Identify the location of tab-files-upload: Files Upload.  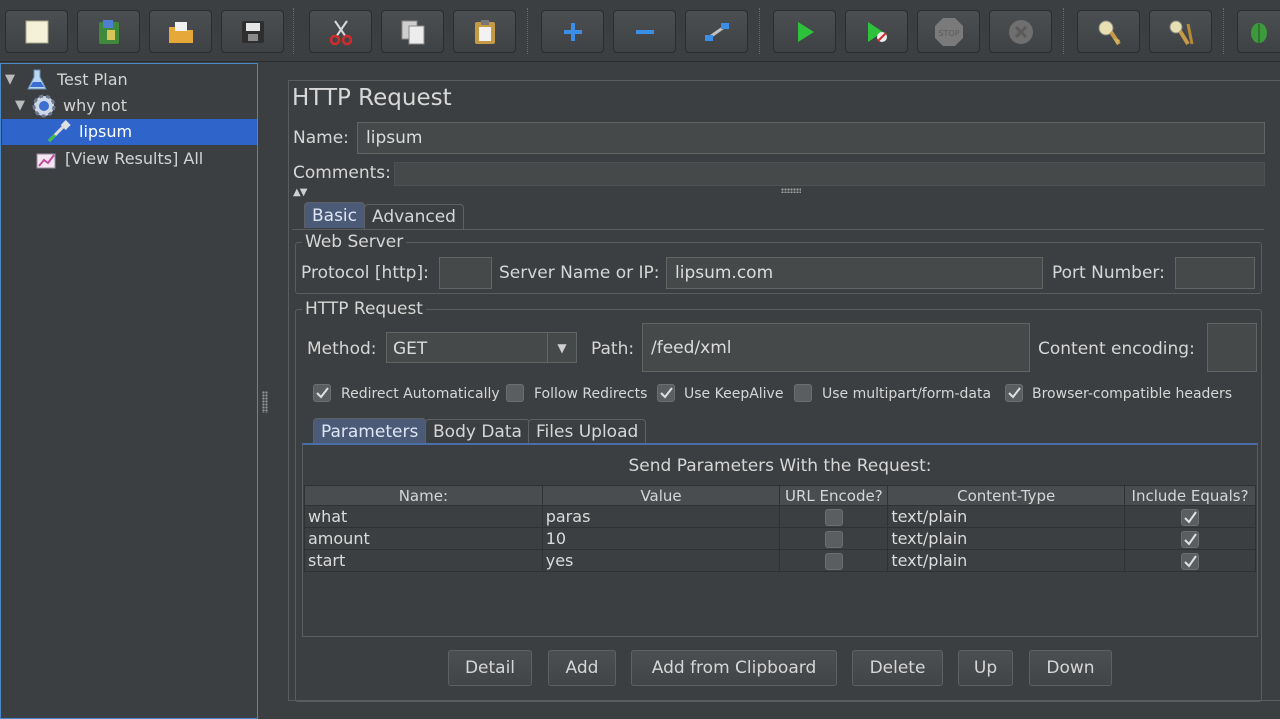
(587, 431).